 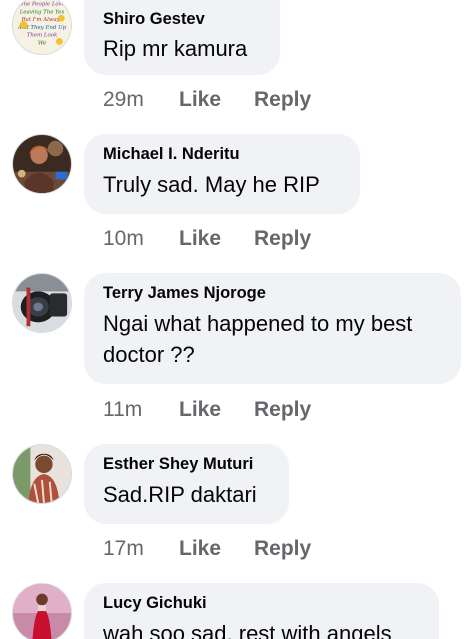 What do you see at coordinates (42, 5) in the screenshot?
I see `avatar-text-line: One People Love` at bounding box center [42, 5].